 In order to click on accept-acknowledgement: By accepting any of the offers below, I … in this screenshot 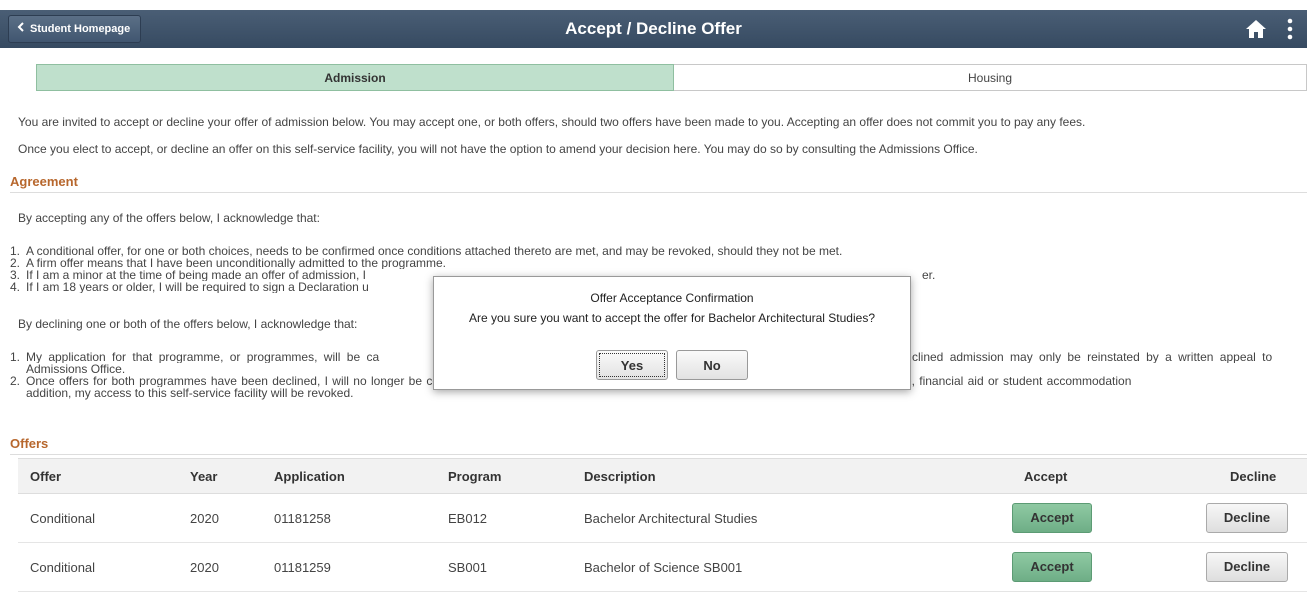, I will do `click(658, 218)`.